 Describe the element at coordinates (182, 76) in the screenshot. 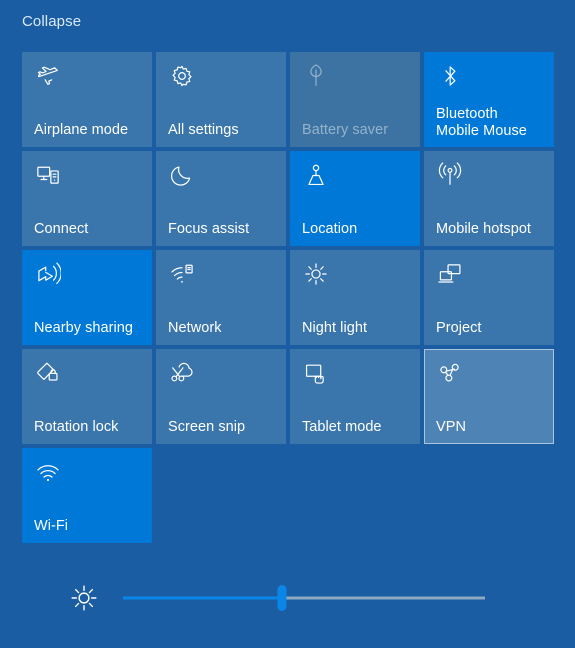

I see `gear-icon` at that location.